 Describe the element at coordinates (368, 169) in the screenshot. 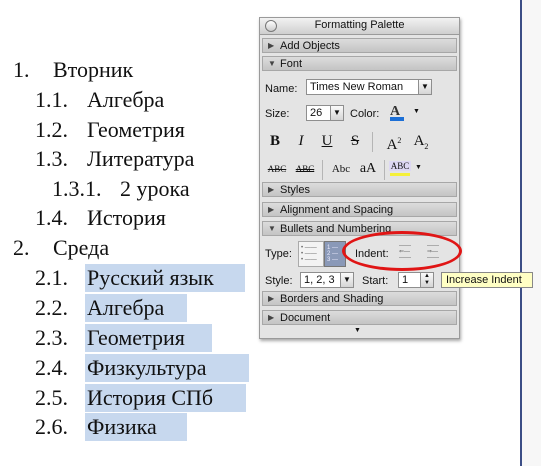

I see `all-caps-button: aA` at that location.